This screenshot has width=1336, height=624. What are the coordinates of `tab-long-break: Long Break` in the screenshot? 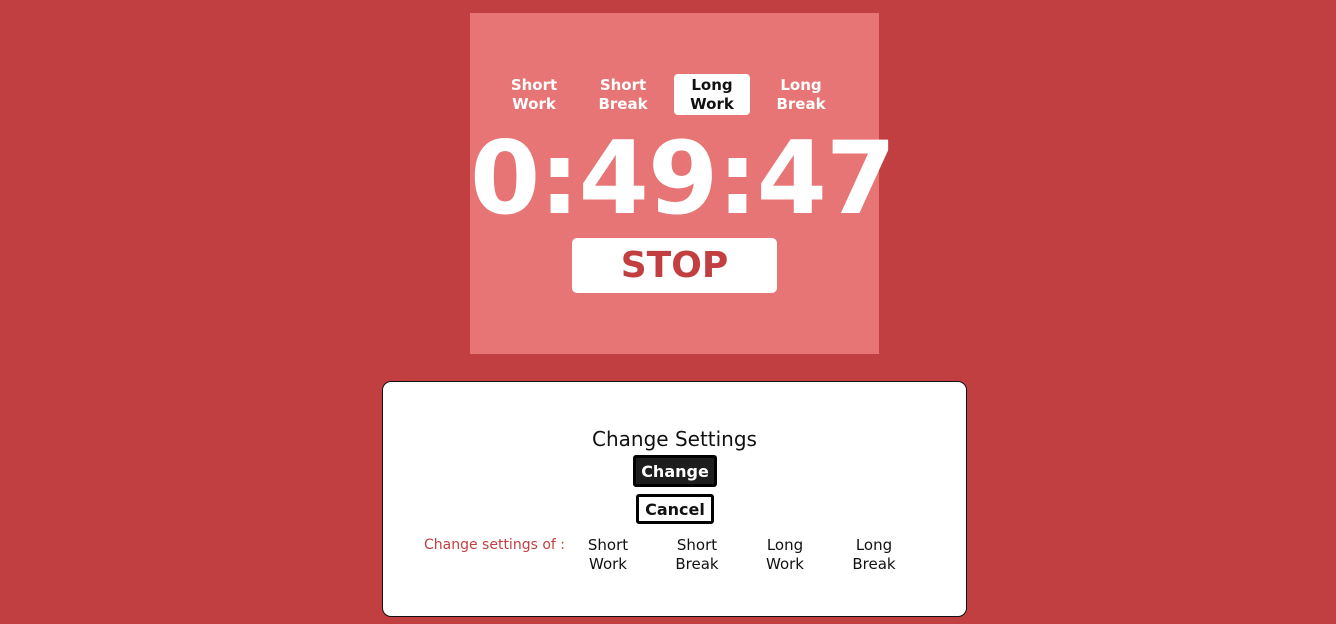 It's located at (801, 94).